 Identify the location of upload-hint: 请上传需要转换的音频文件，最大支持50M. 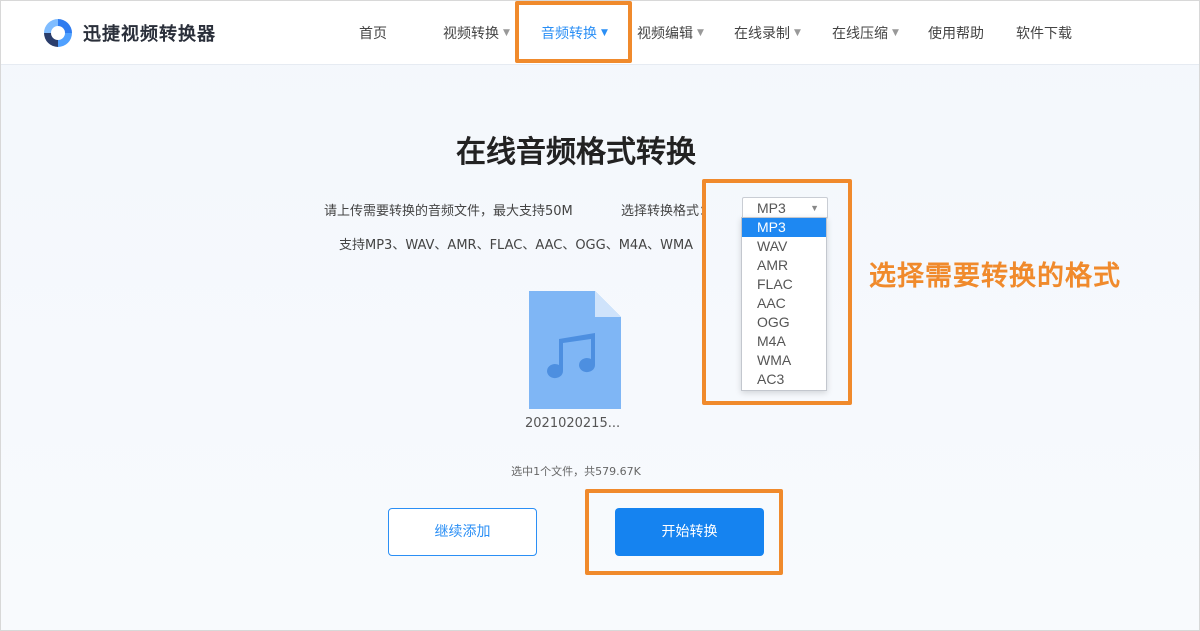
(448, 211).